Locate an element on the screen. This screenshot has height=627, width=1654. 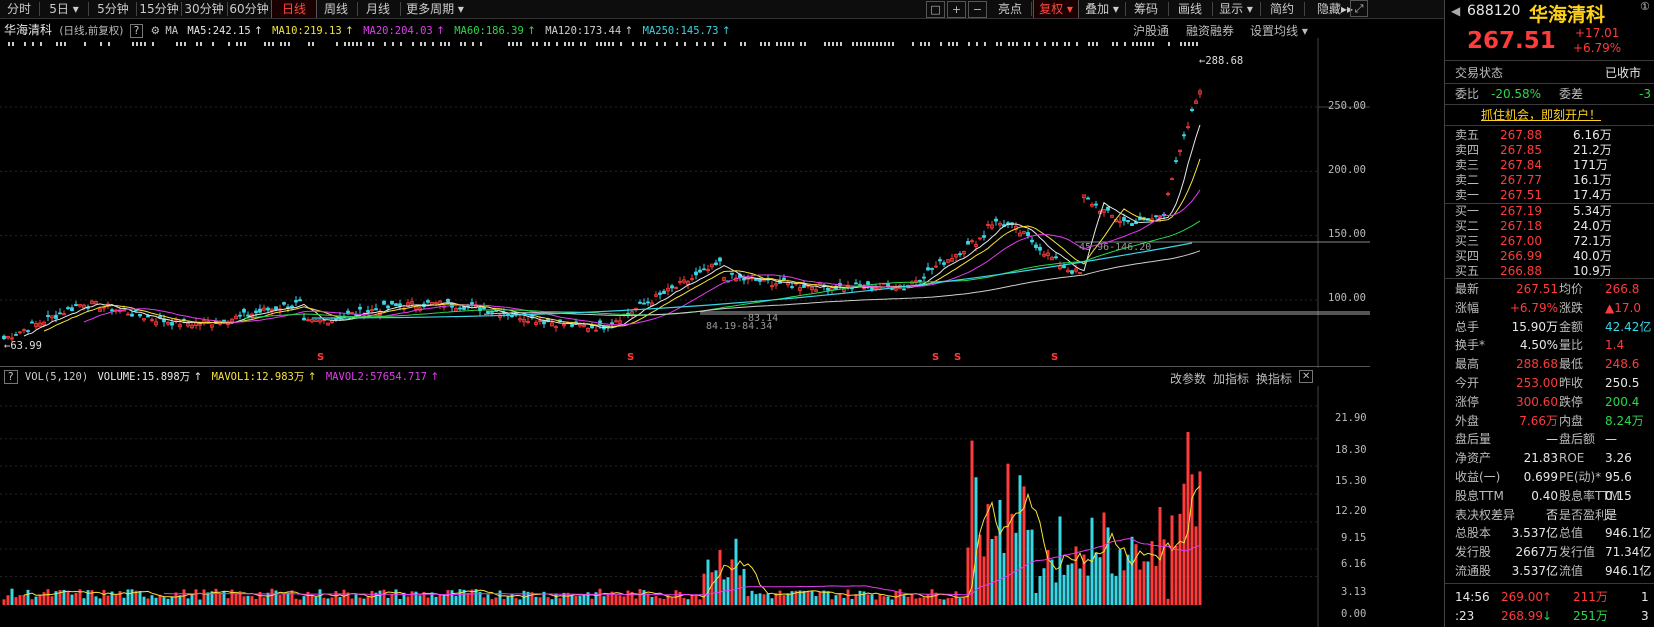
gear-icon: ⚙ is located at coordinates (155, 31).